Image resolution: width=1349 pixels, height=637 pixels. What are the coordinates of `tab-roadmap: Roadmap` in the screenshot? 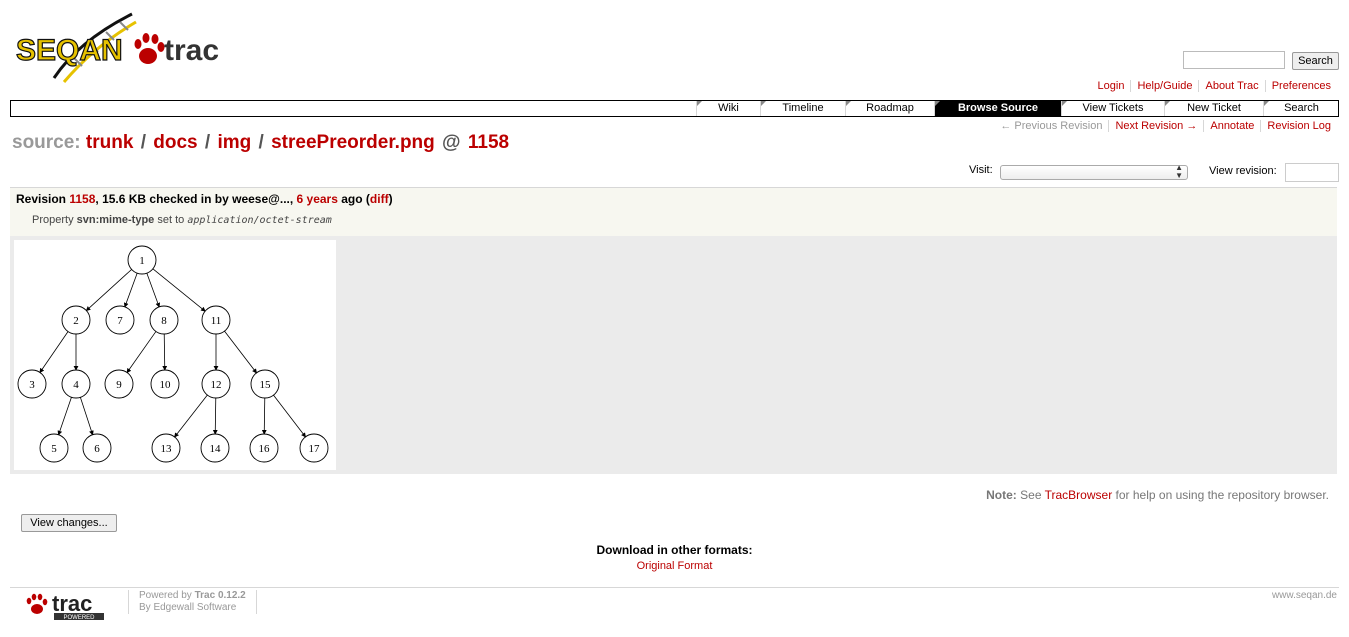 It's located at (889, 108).